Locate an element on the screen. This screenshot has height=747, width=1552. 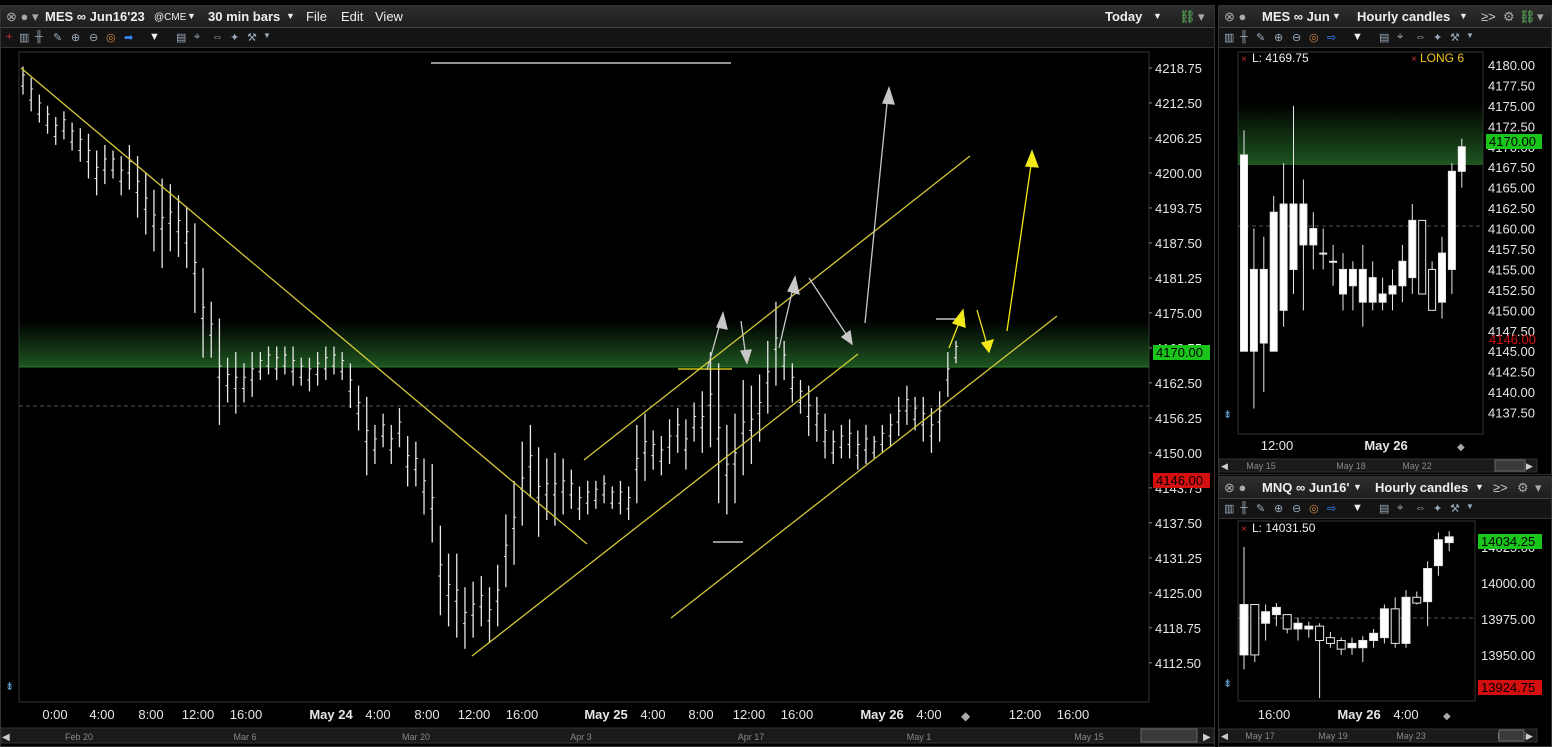
symbol-label: MES ∞ Jun16'23 is located at coordinates (95, 16).